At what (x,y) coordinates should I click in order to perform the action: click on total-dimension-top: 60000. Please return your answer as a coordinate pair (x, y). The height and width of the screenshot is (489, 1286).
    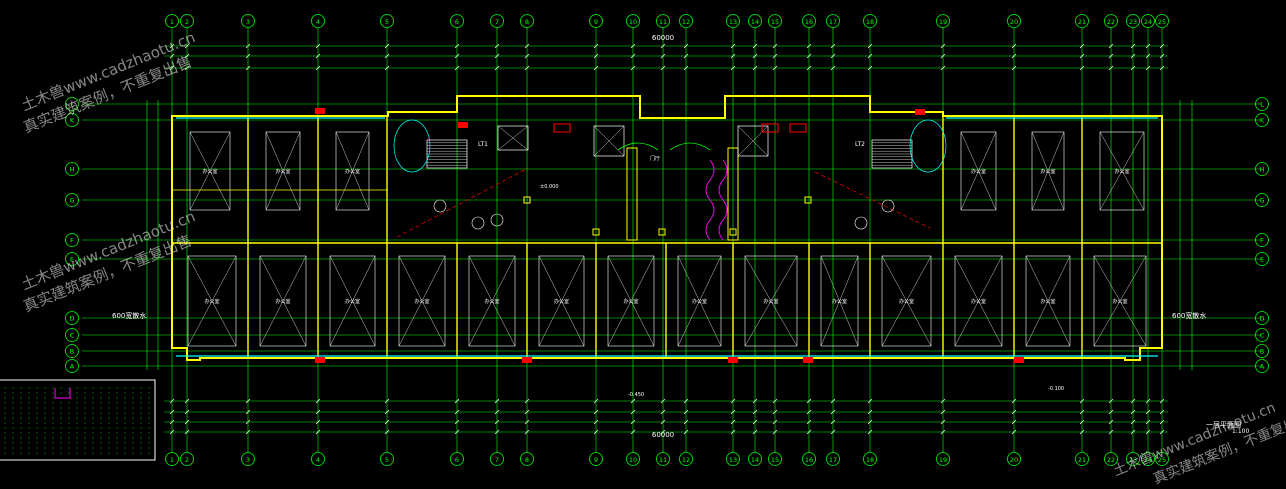
    Looking at the image, I should click on (663, 38).